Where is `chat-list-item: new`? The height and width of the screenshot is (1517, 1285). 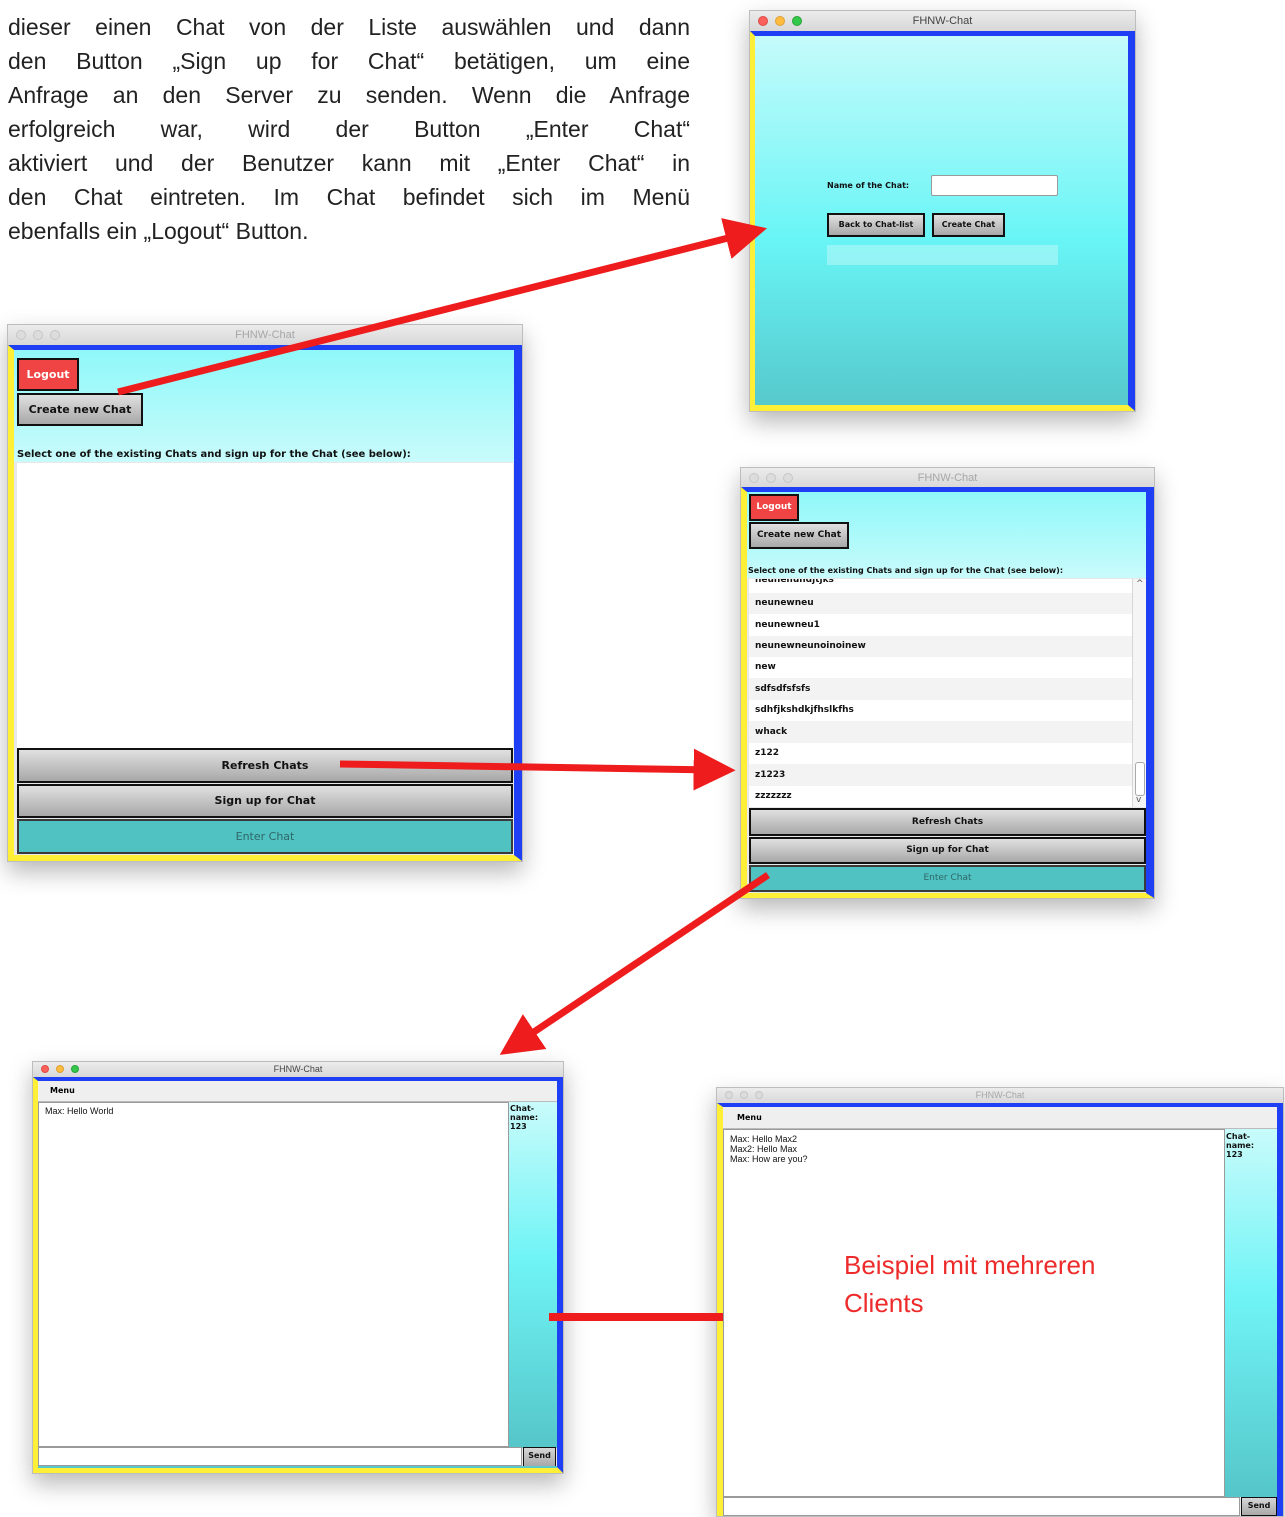 chat-list-item: new is located at coordinates (947, 667).